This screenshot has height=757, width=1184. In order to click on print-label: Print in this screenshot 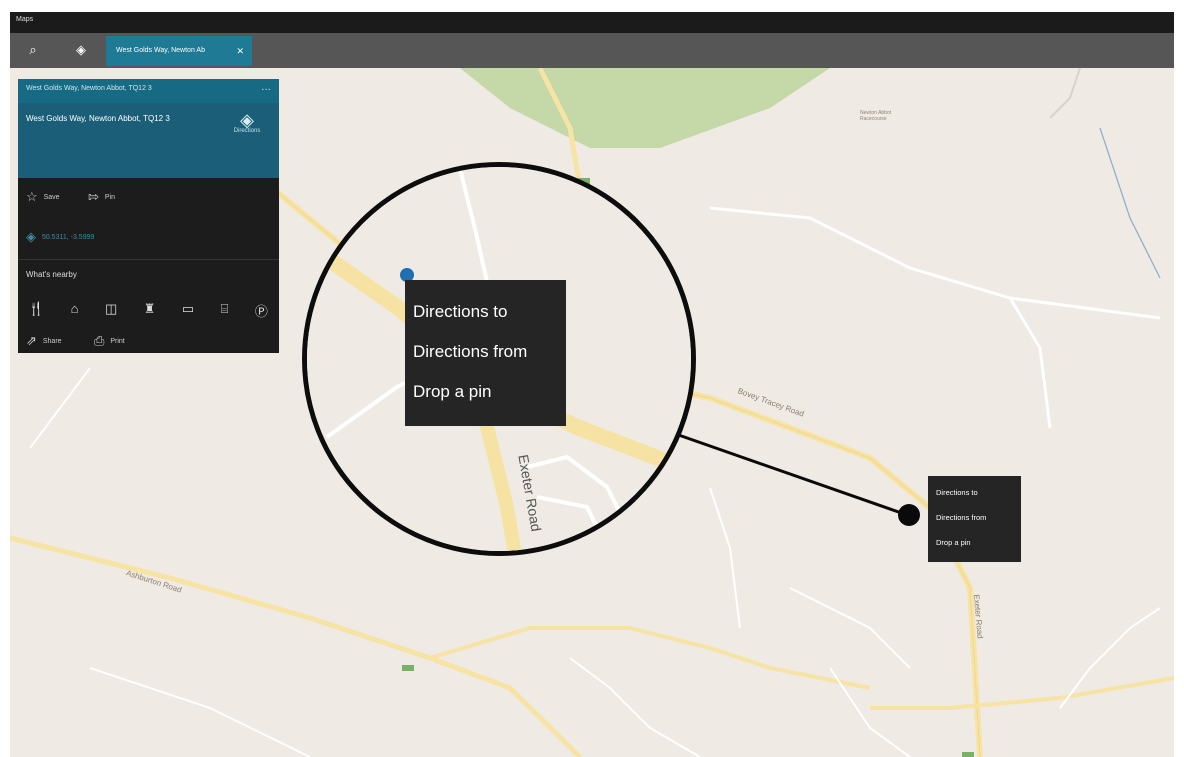, I will do `click(117, 341)`.